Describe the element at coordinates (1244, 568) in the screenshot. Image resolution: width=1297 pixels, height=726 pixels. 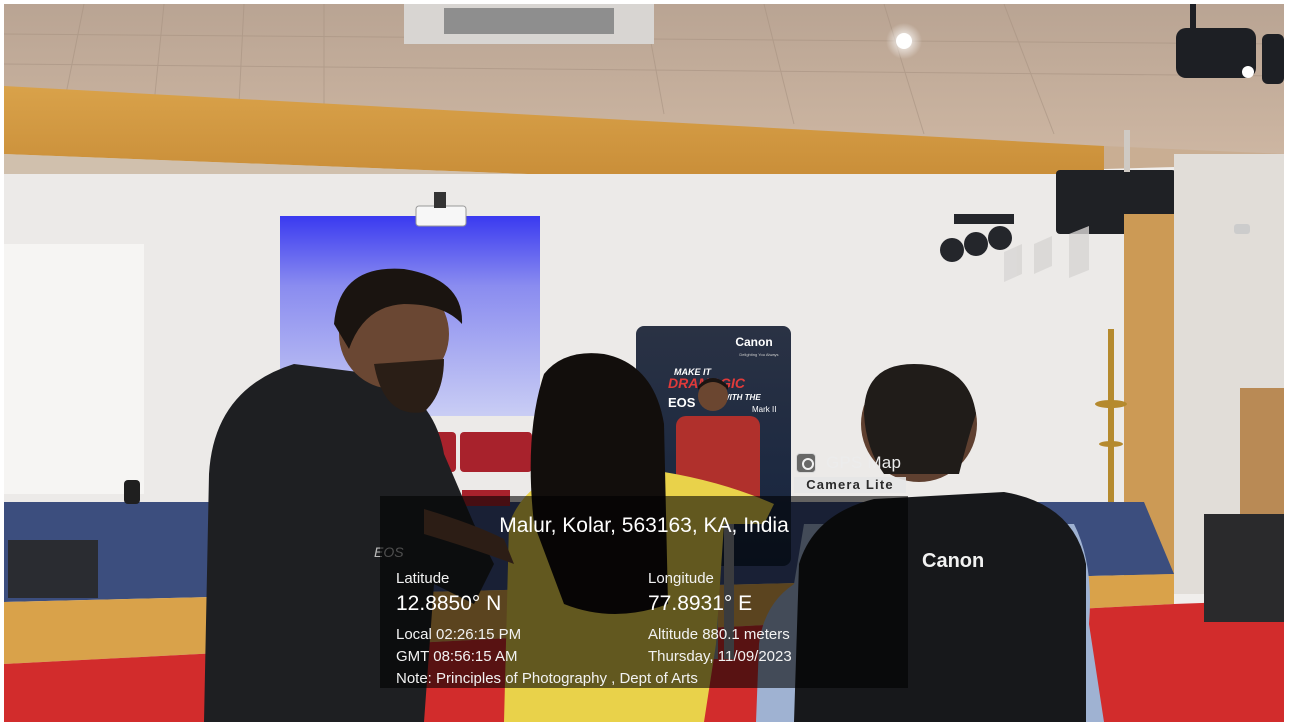
I see `floor-speaker` at that location.